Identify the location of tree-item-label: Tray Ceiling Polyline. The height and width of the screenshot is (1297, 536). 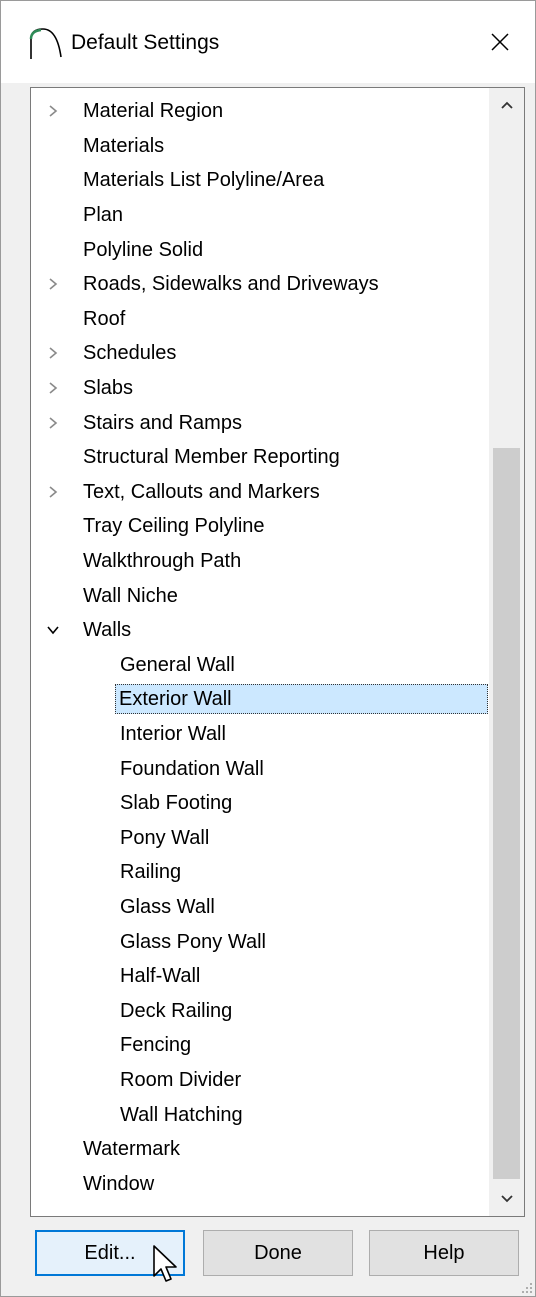
(174, 526).